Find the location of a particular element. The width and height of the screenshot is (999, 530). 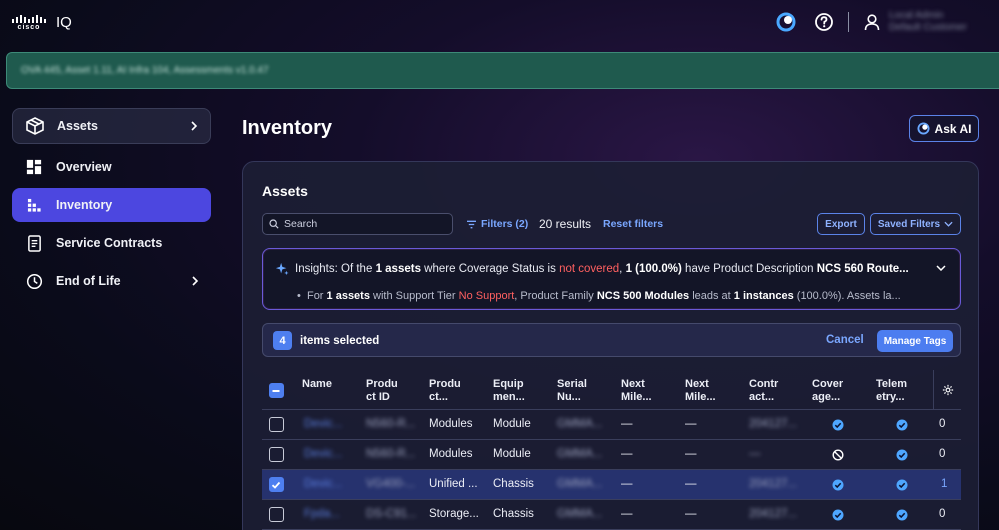

insights-text: have Product Description is located at coordinates (749, 269).